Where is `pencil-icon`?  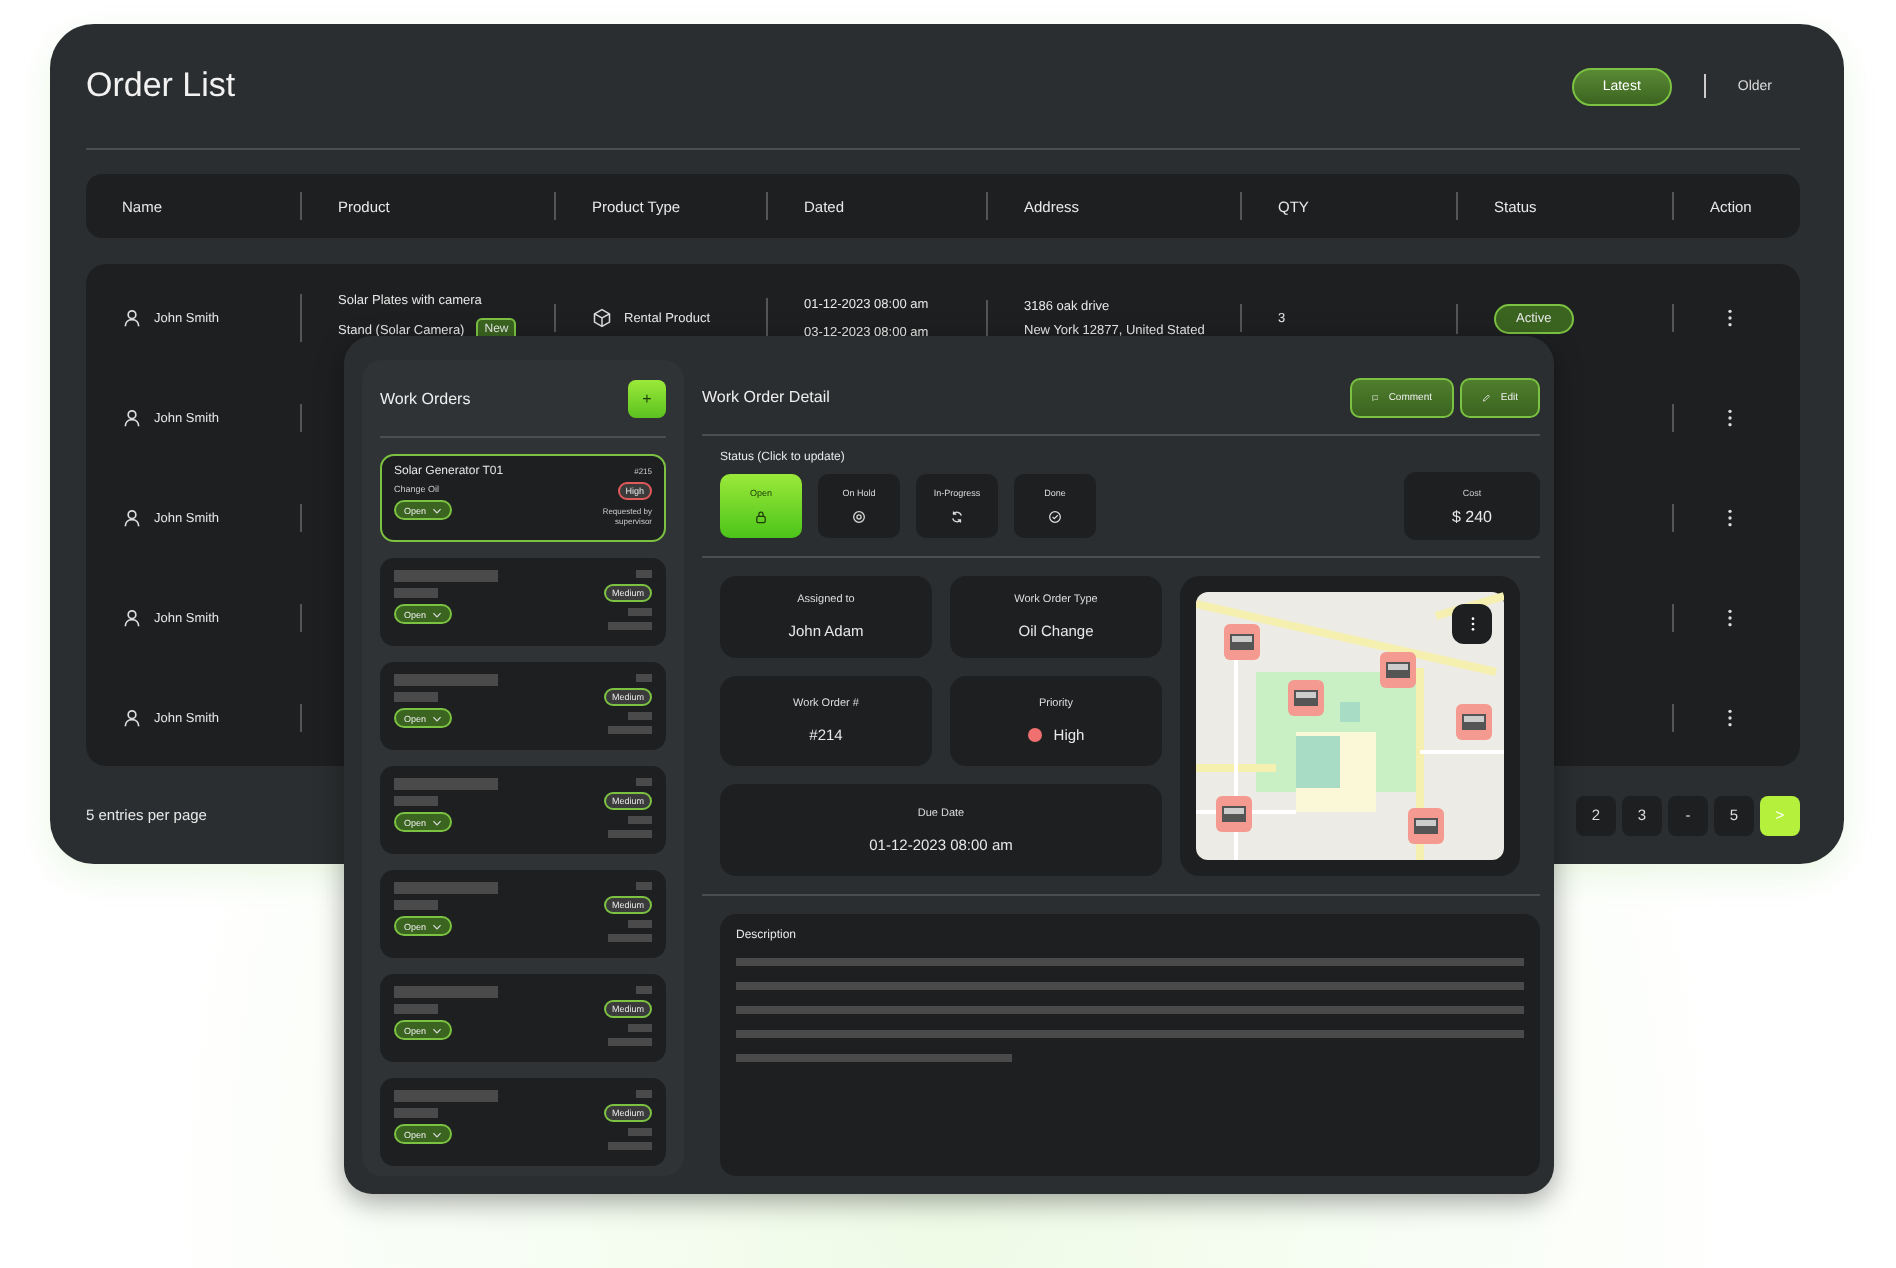 pencil-icon is located at coordinates (1486, 397).